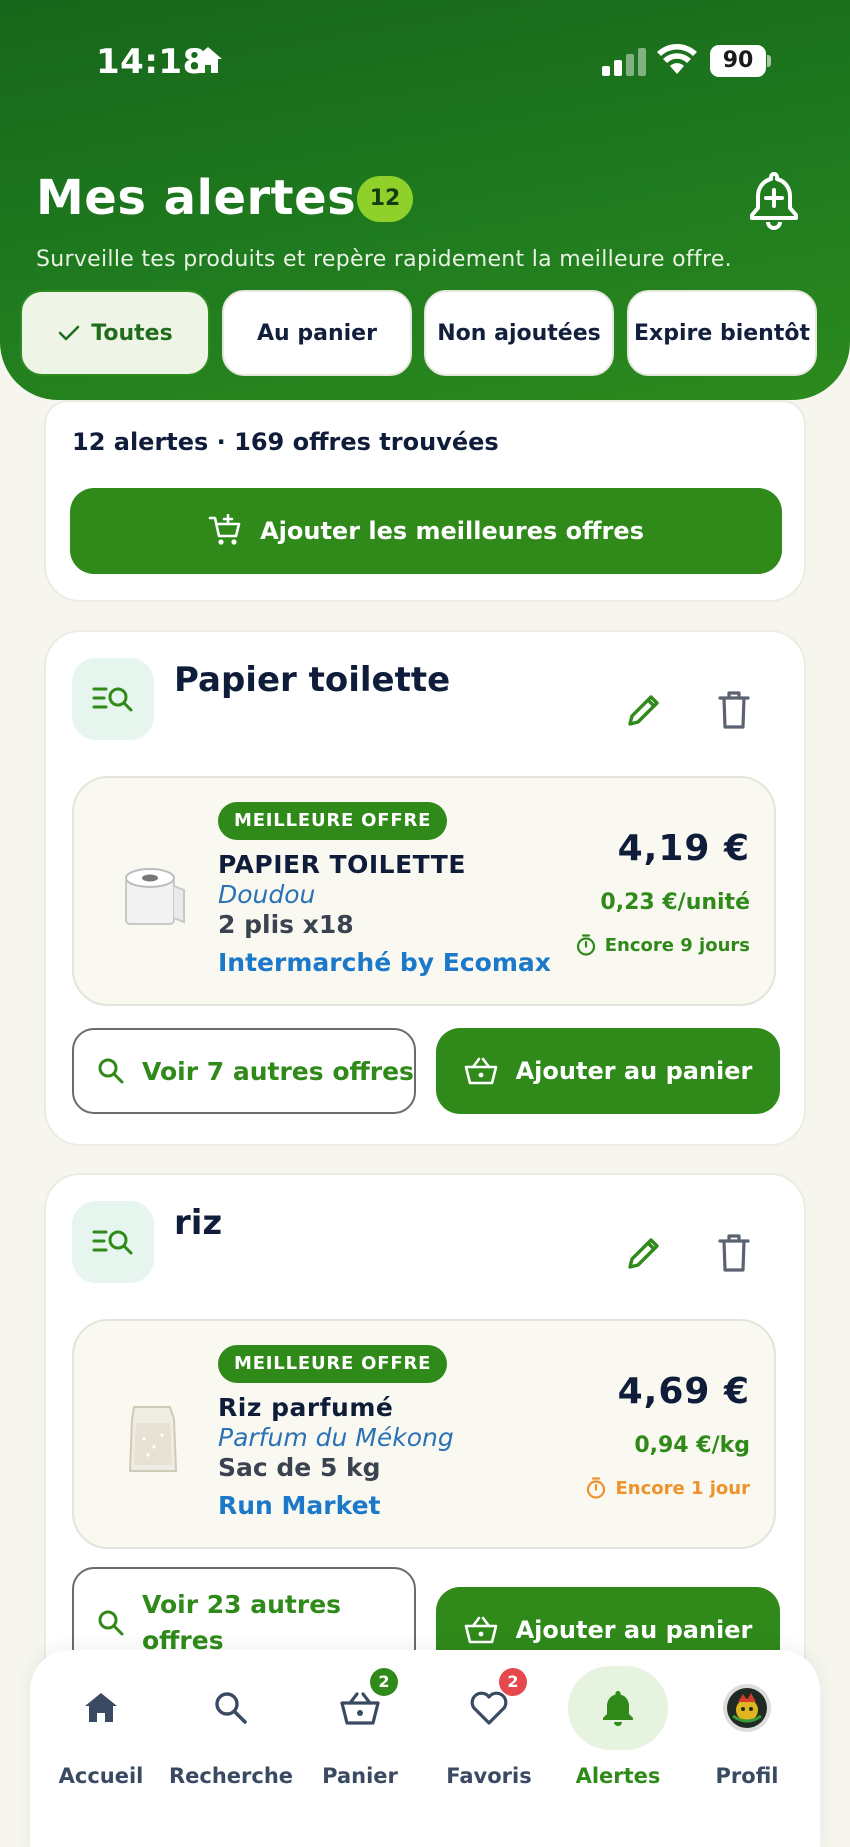  Describe the element at coordinates (196, 198) in the screenshot. I see `page-title: Mes alertes` at that location.